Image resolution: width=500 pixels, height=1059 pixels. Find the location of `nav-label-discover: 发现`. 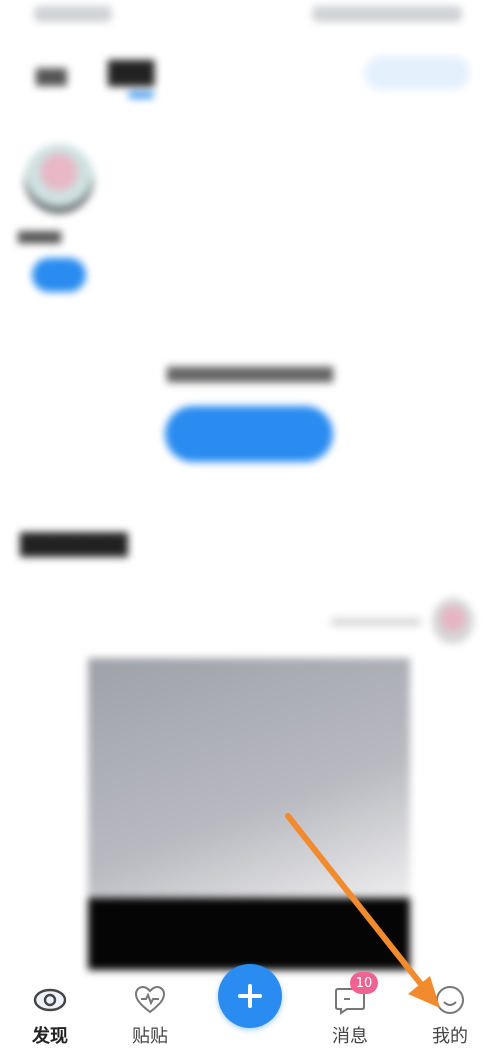

nav-label-discover: 发现 is located at coordinates (50, 1036).